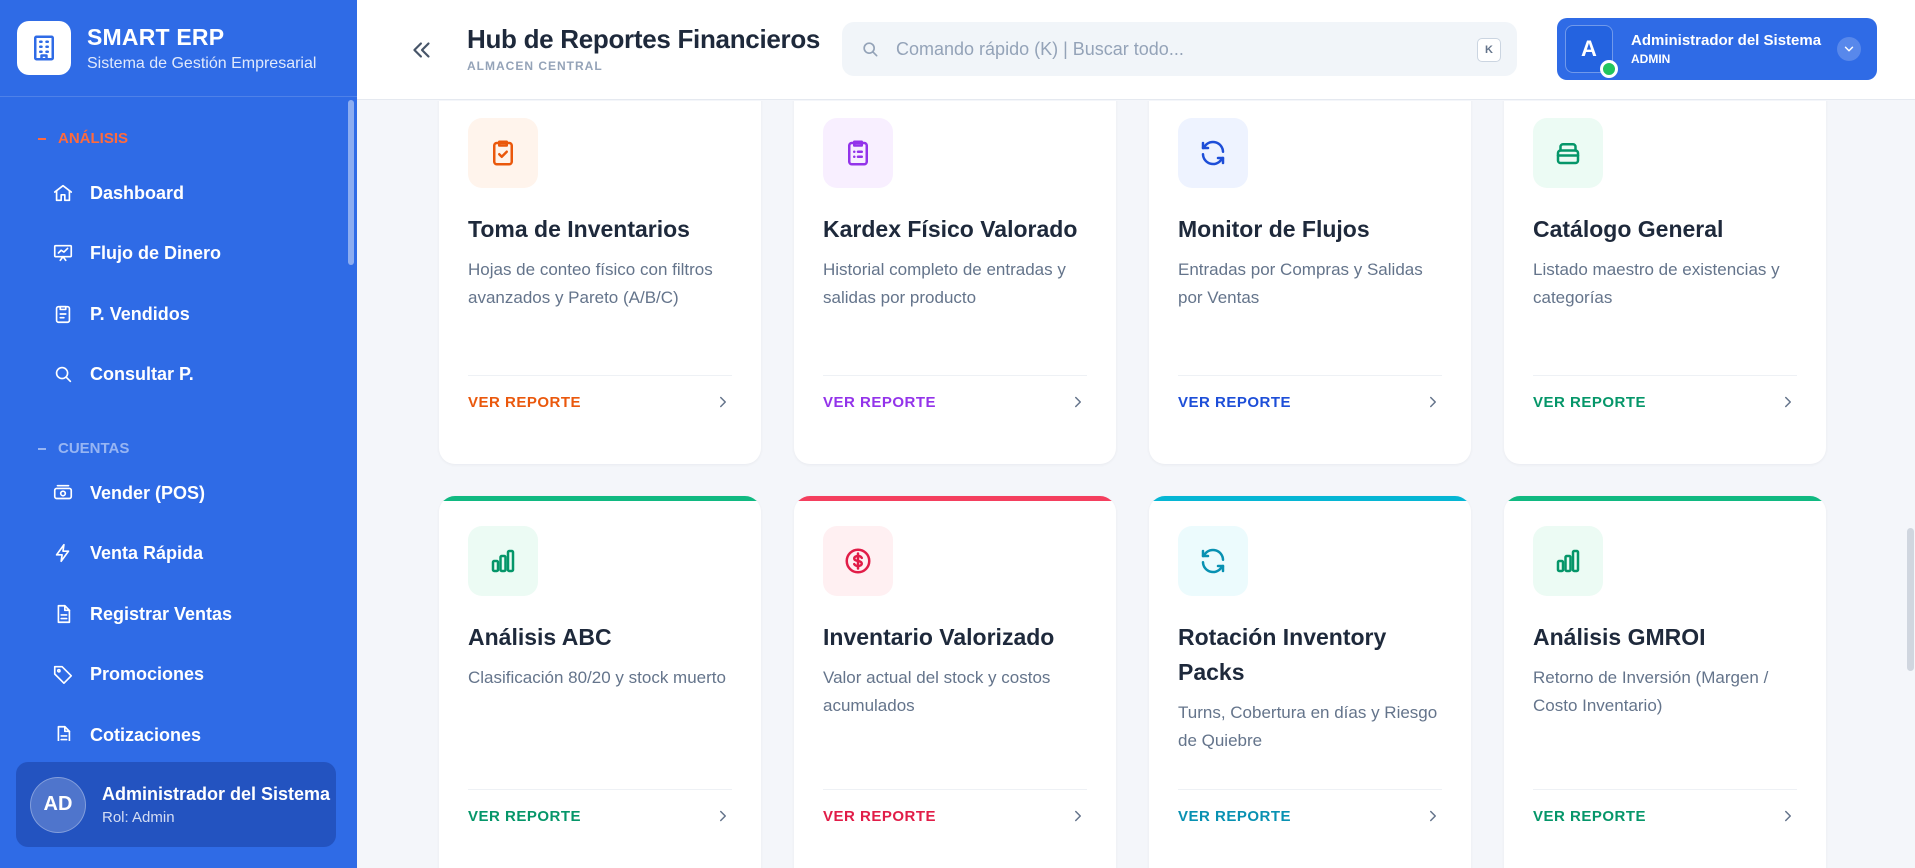 The width and height of the screenshot is (1915, 868). I want to click on sidebar-item-vender-pos: Vender (POS), so click(128, 493).